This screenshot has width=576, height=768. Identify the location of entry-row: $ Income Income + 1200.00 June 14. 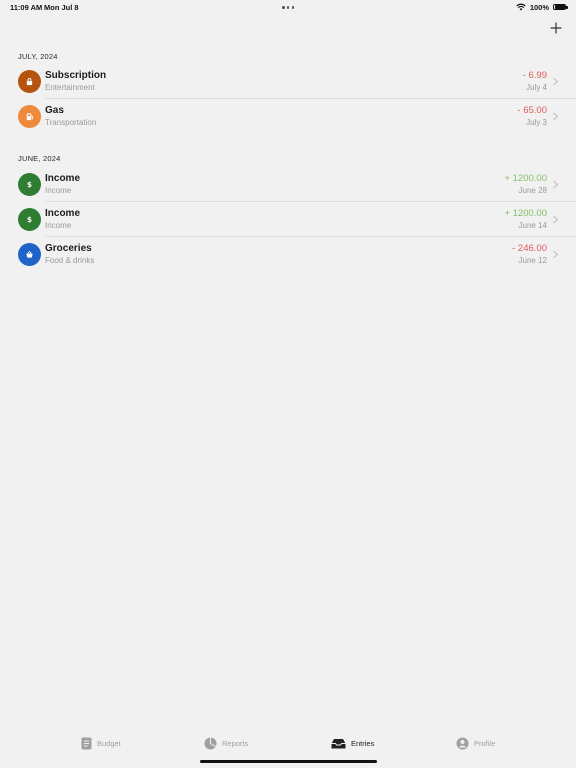
(288, 219).